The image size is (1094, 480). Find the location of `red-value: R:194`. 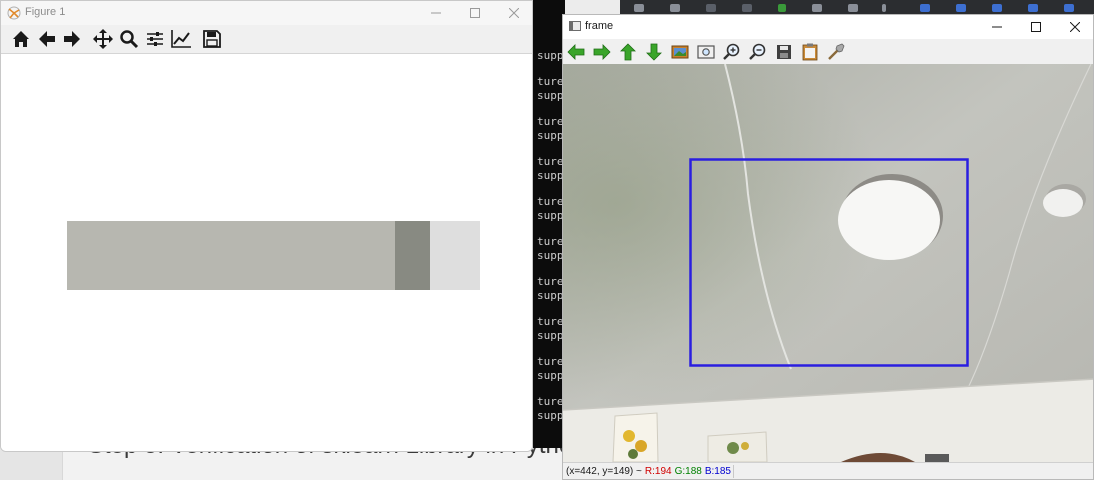

red-value: R:194 is located at coordinates (658, 471).